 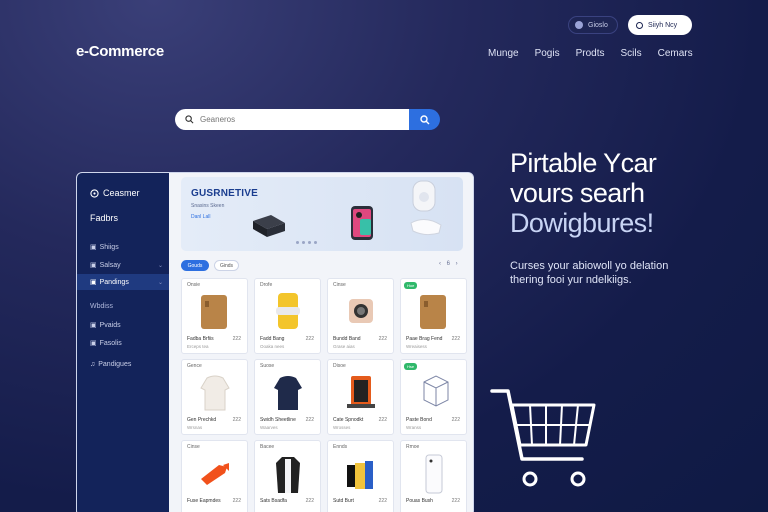 What do you see at coordinates (195, 265) in the screenshot?
I see `filter-chip-active: Gouds` at bounding box center [195, 265].